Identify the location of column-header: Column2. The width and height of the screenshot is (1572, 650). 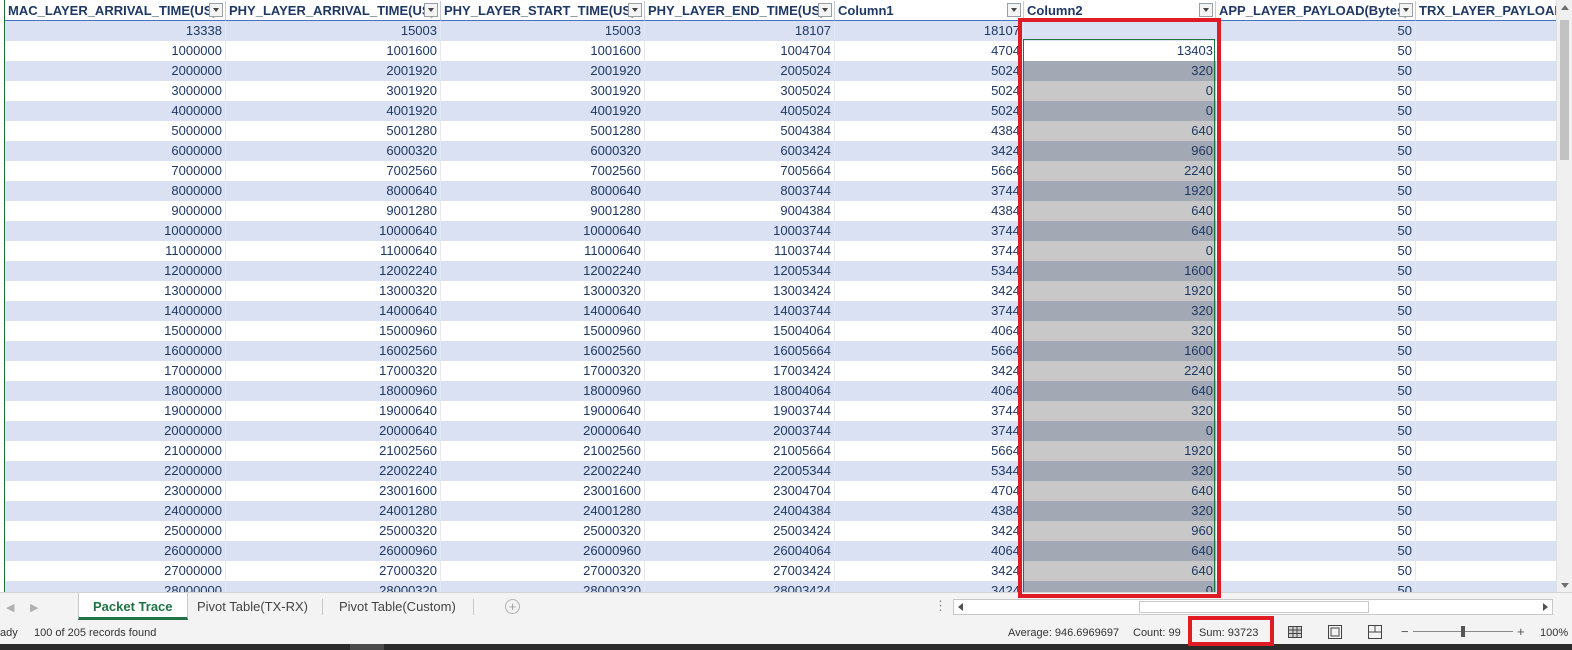
(1120, 11).